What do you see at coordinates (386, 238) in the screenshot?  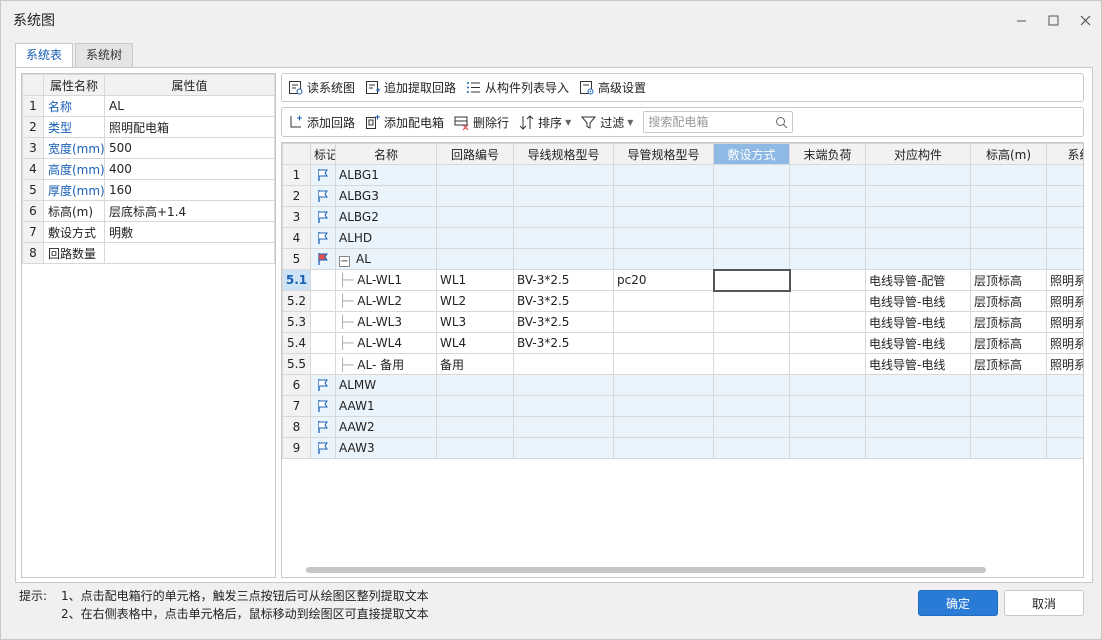 I see `name-cell: ALHD` at bounding box center [386, 238].